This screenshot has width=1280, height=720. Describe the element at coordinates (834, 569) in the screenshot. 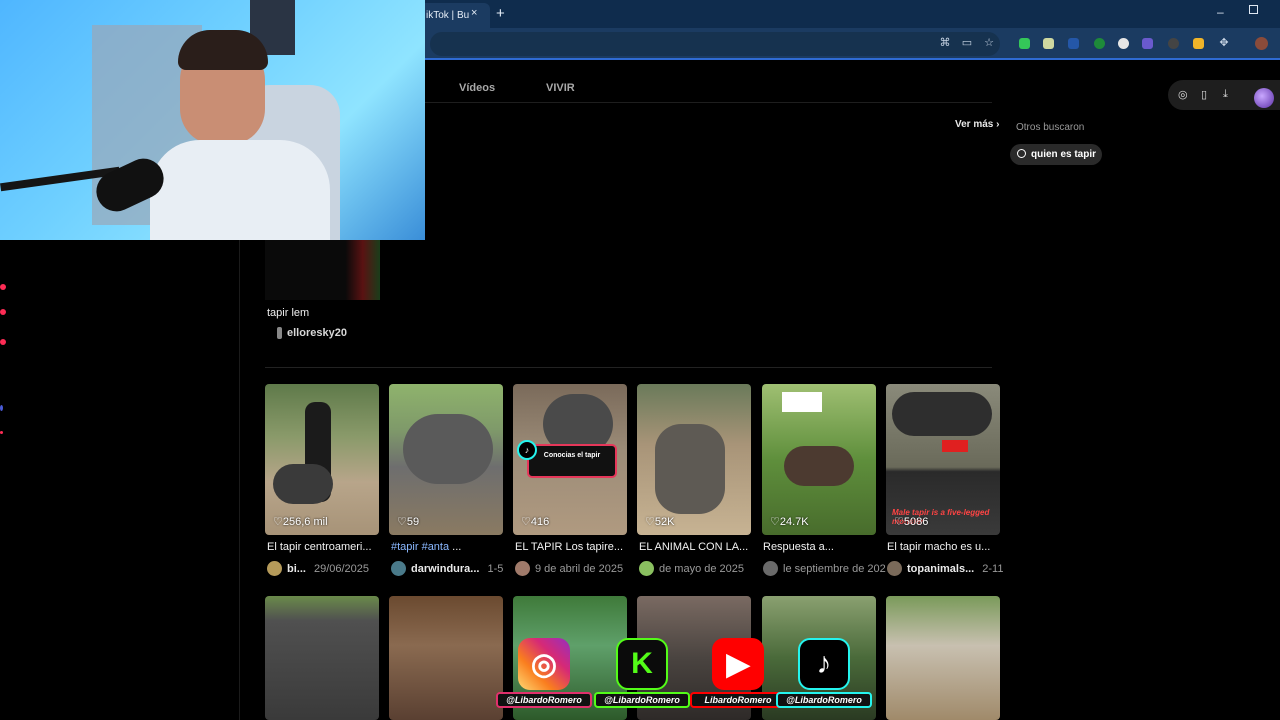

I see `video-date: le septiembre de 202` at that location.